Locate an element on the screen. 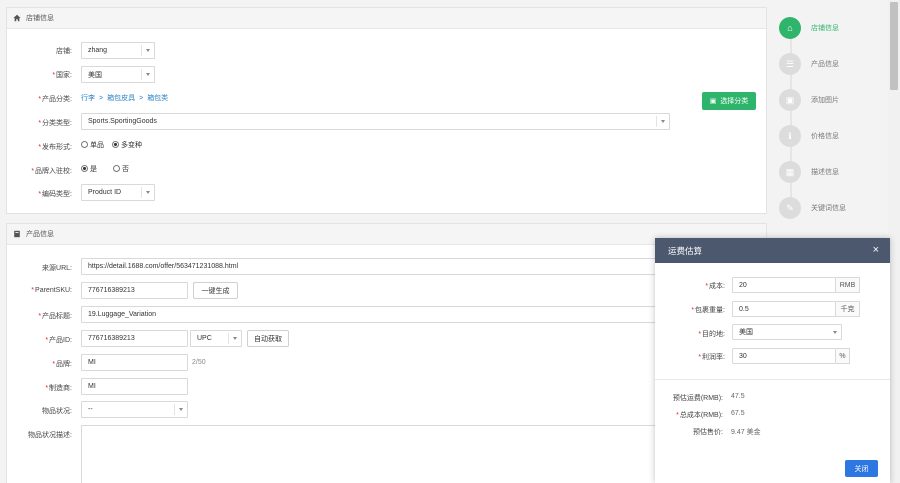  profit-unit: % is located at coordinates (843, 356).